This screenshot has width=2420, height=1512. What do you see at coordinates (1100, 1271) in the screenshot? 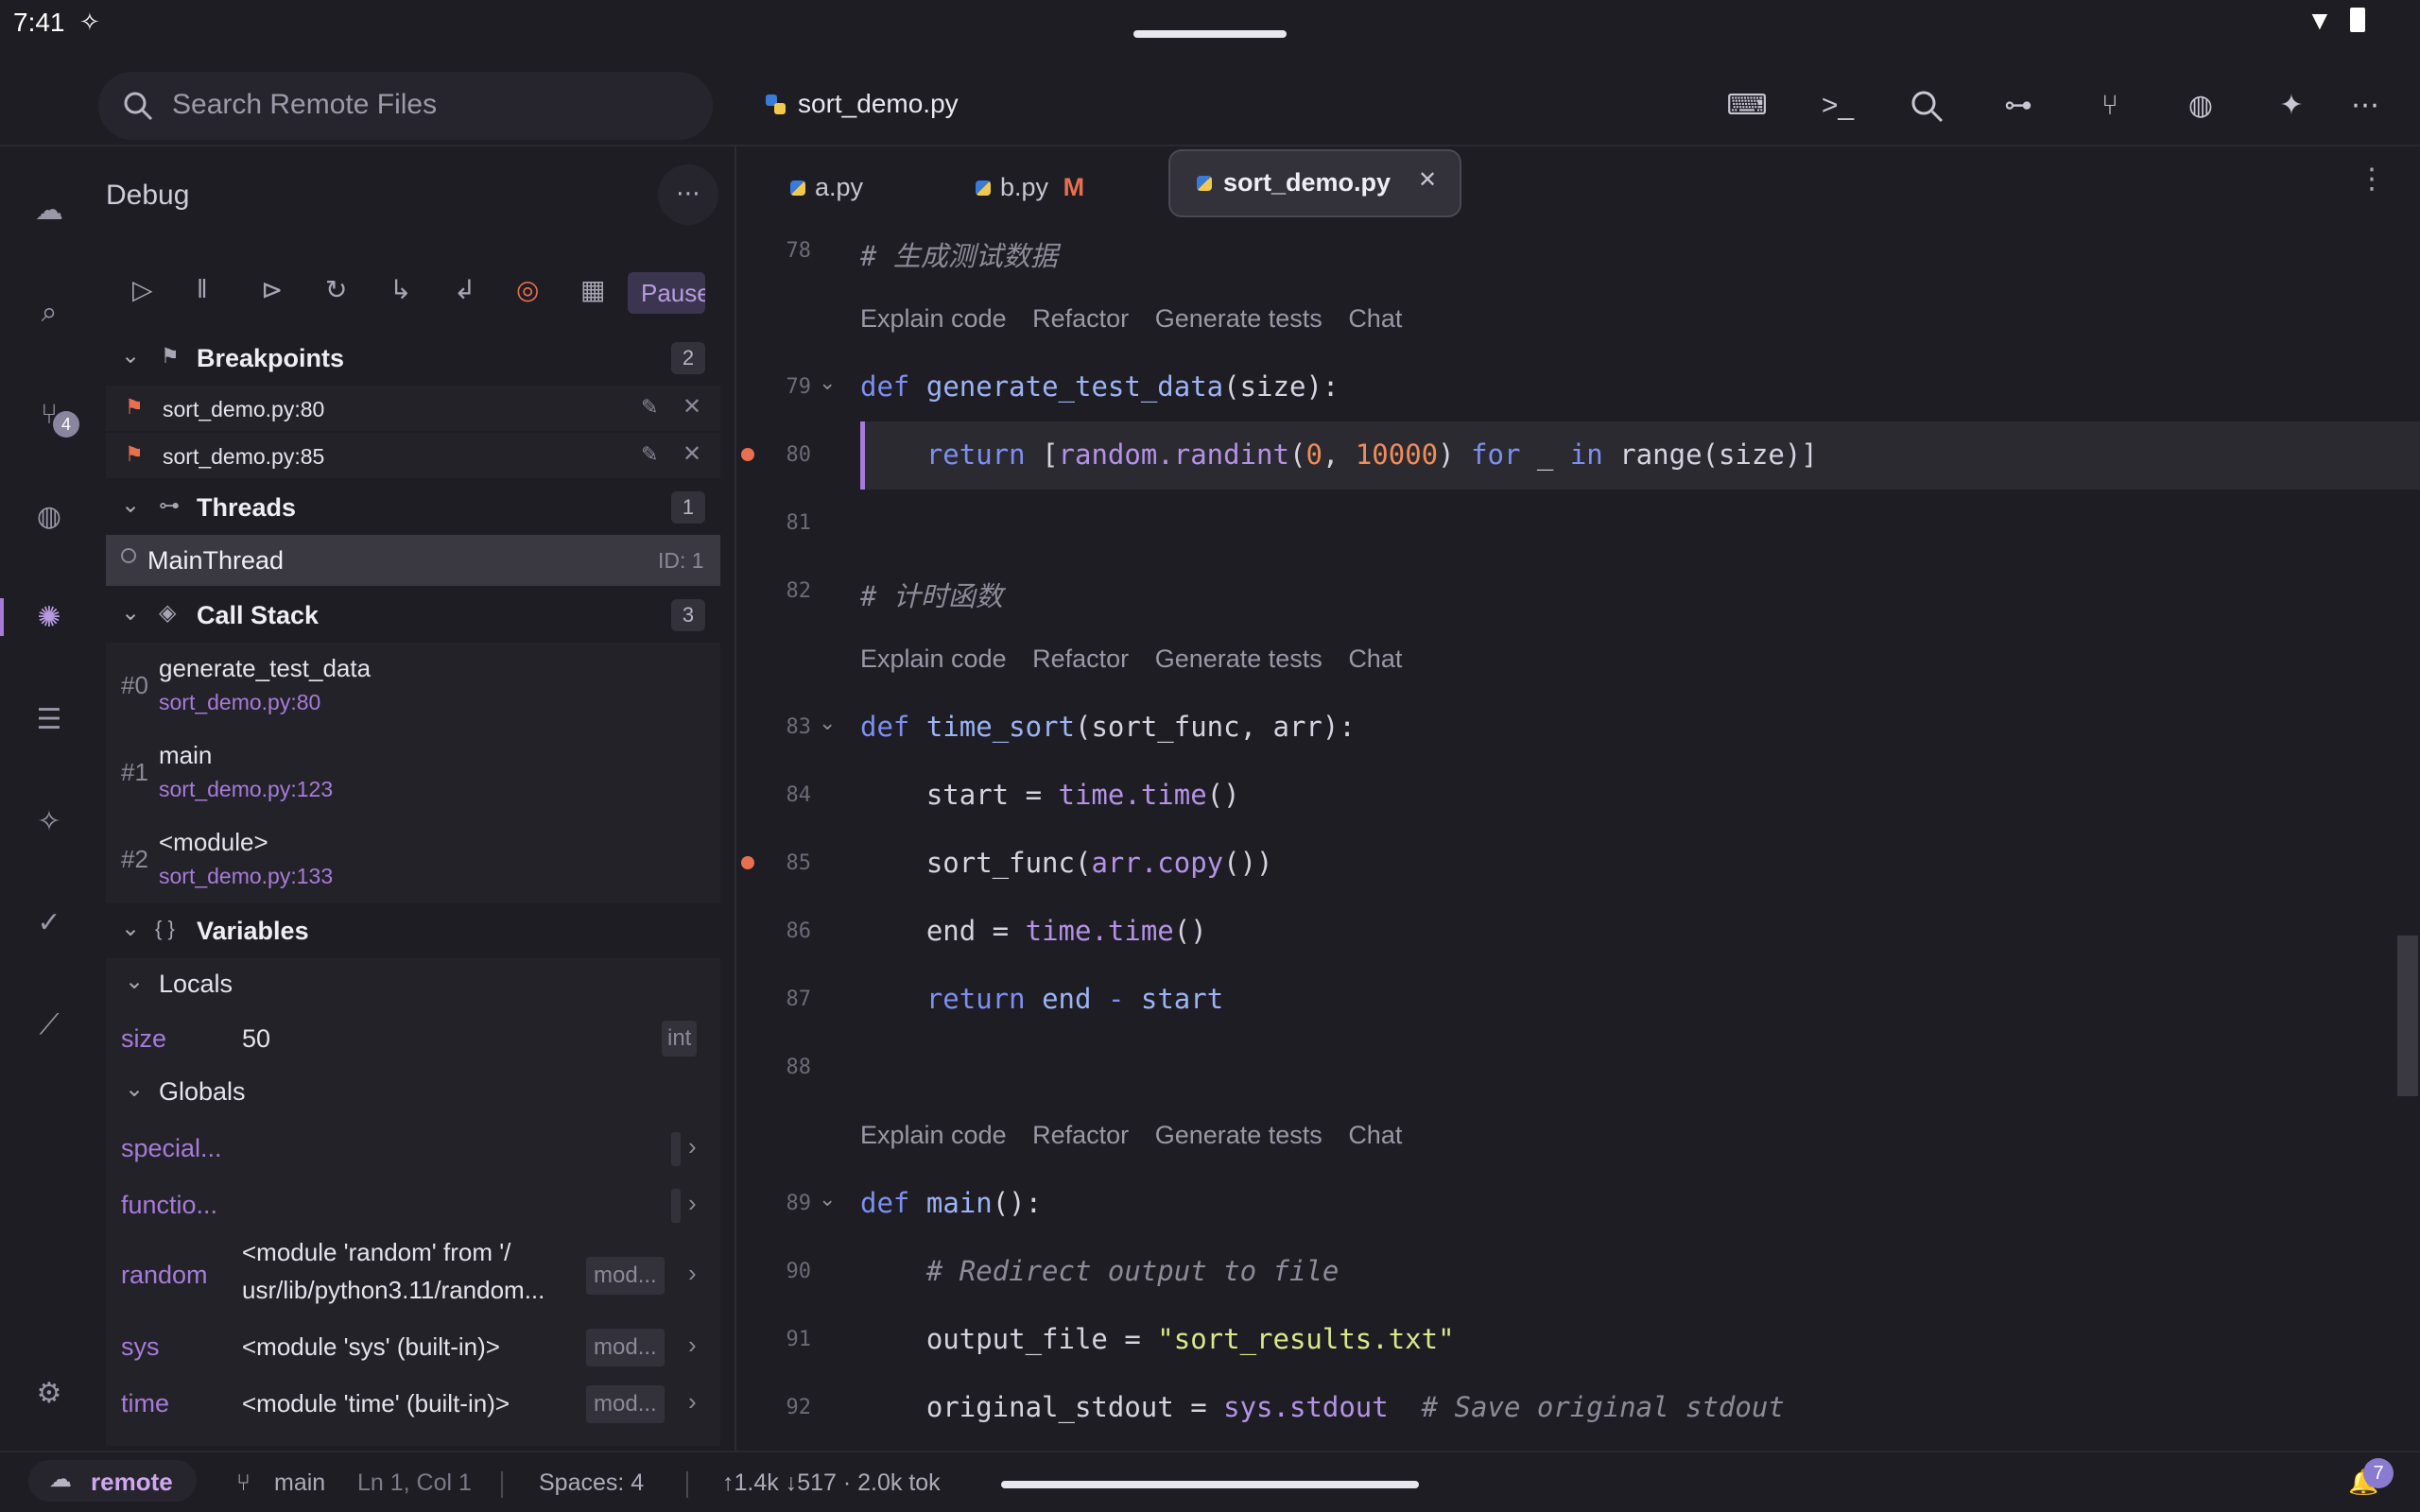
I see `code-line: # Redirect output to file` at bounding box center [1100, 1271].